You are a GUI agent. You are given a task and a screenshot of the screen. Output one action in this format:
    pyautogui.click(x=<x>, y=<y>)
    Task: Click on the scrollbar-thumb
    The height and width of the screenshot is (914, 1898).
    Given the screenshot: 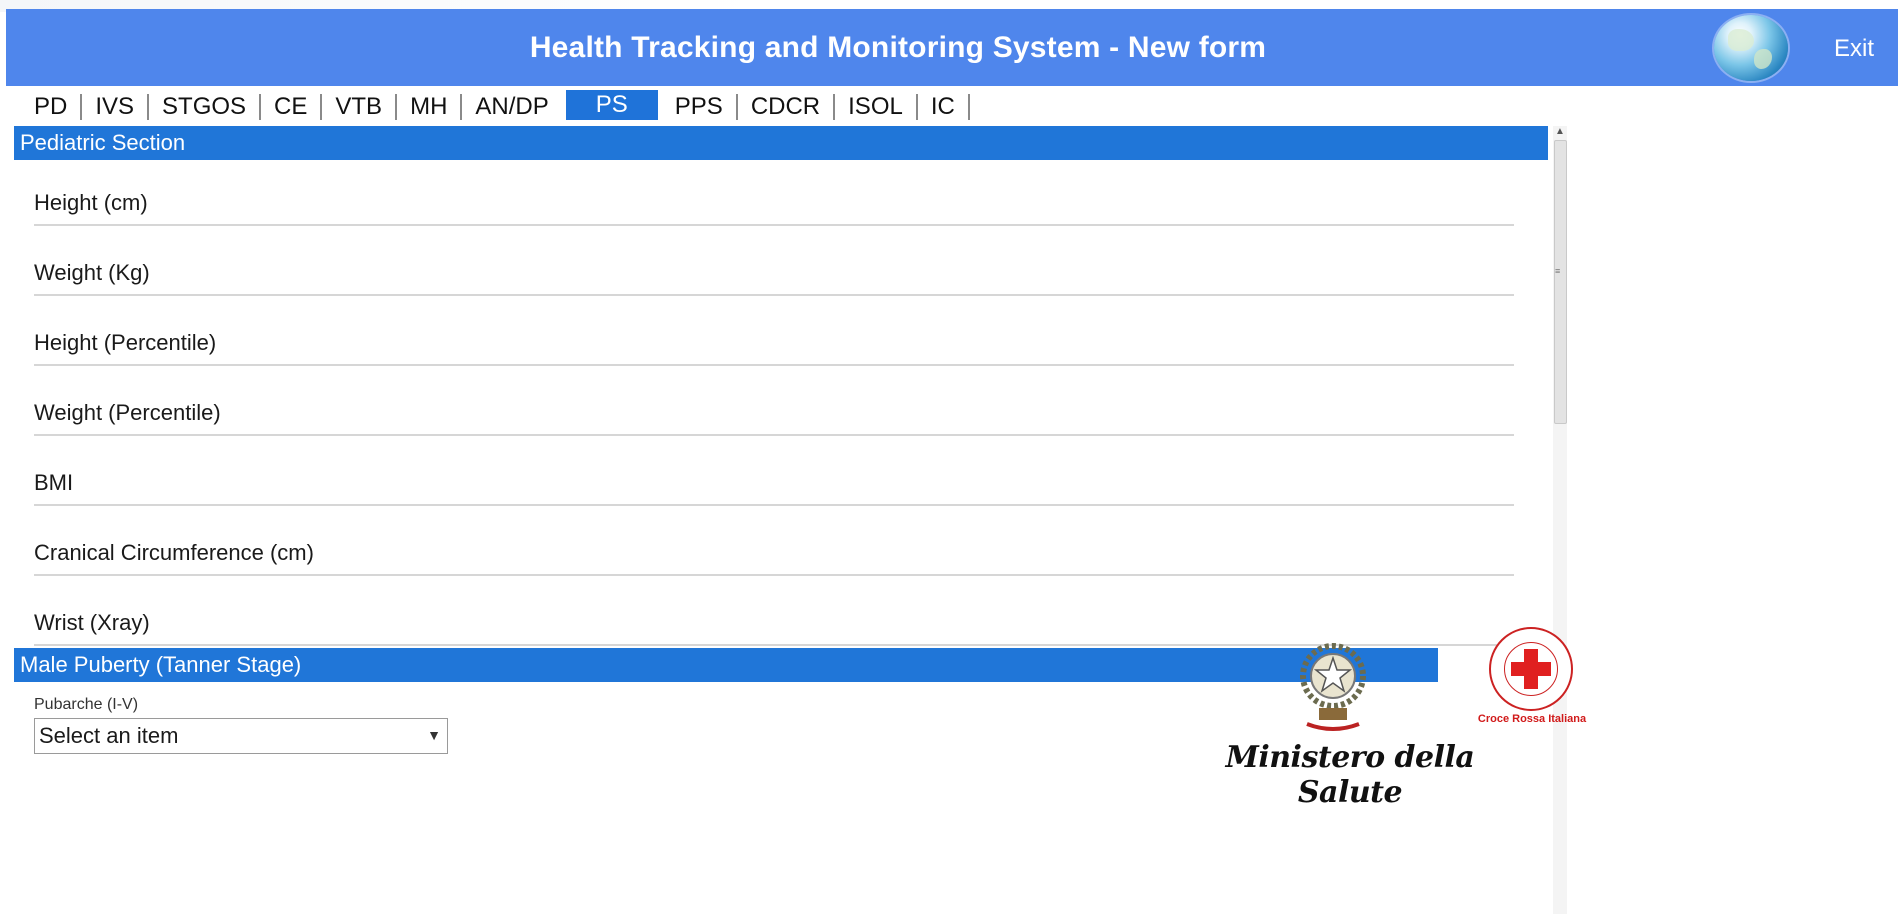 What is the action you would take?
    pyautogui.click(x=1560, y=282)
    